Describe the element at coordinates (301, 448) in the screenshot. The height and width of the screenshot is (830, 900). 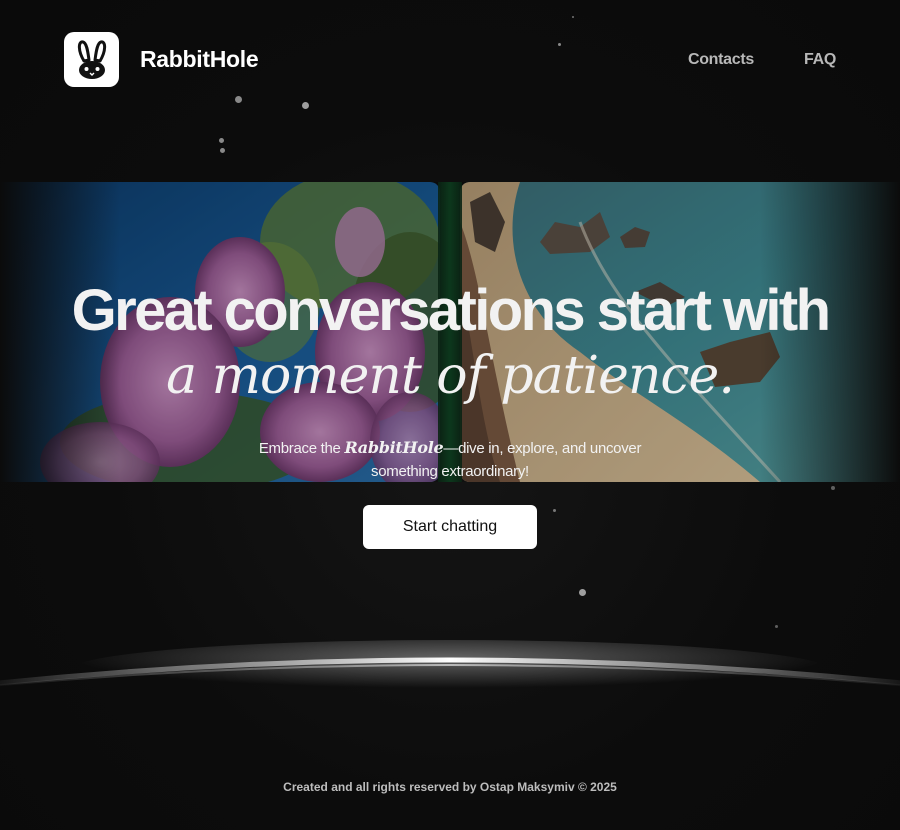
I see `tagline-prefix: Embrace the` at that location.